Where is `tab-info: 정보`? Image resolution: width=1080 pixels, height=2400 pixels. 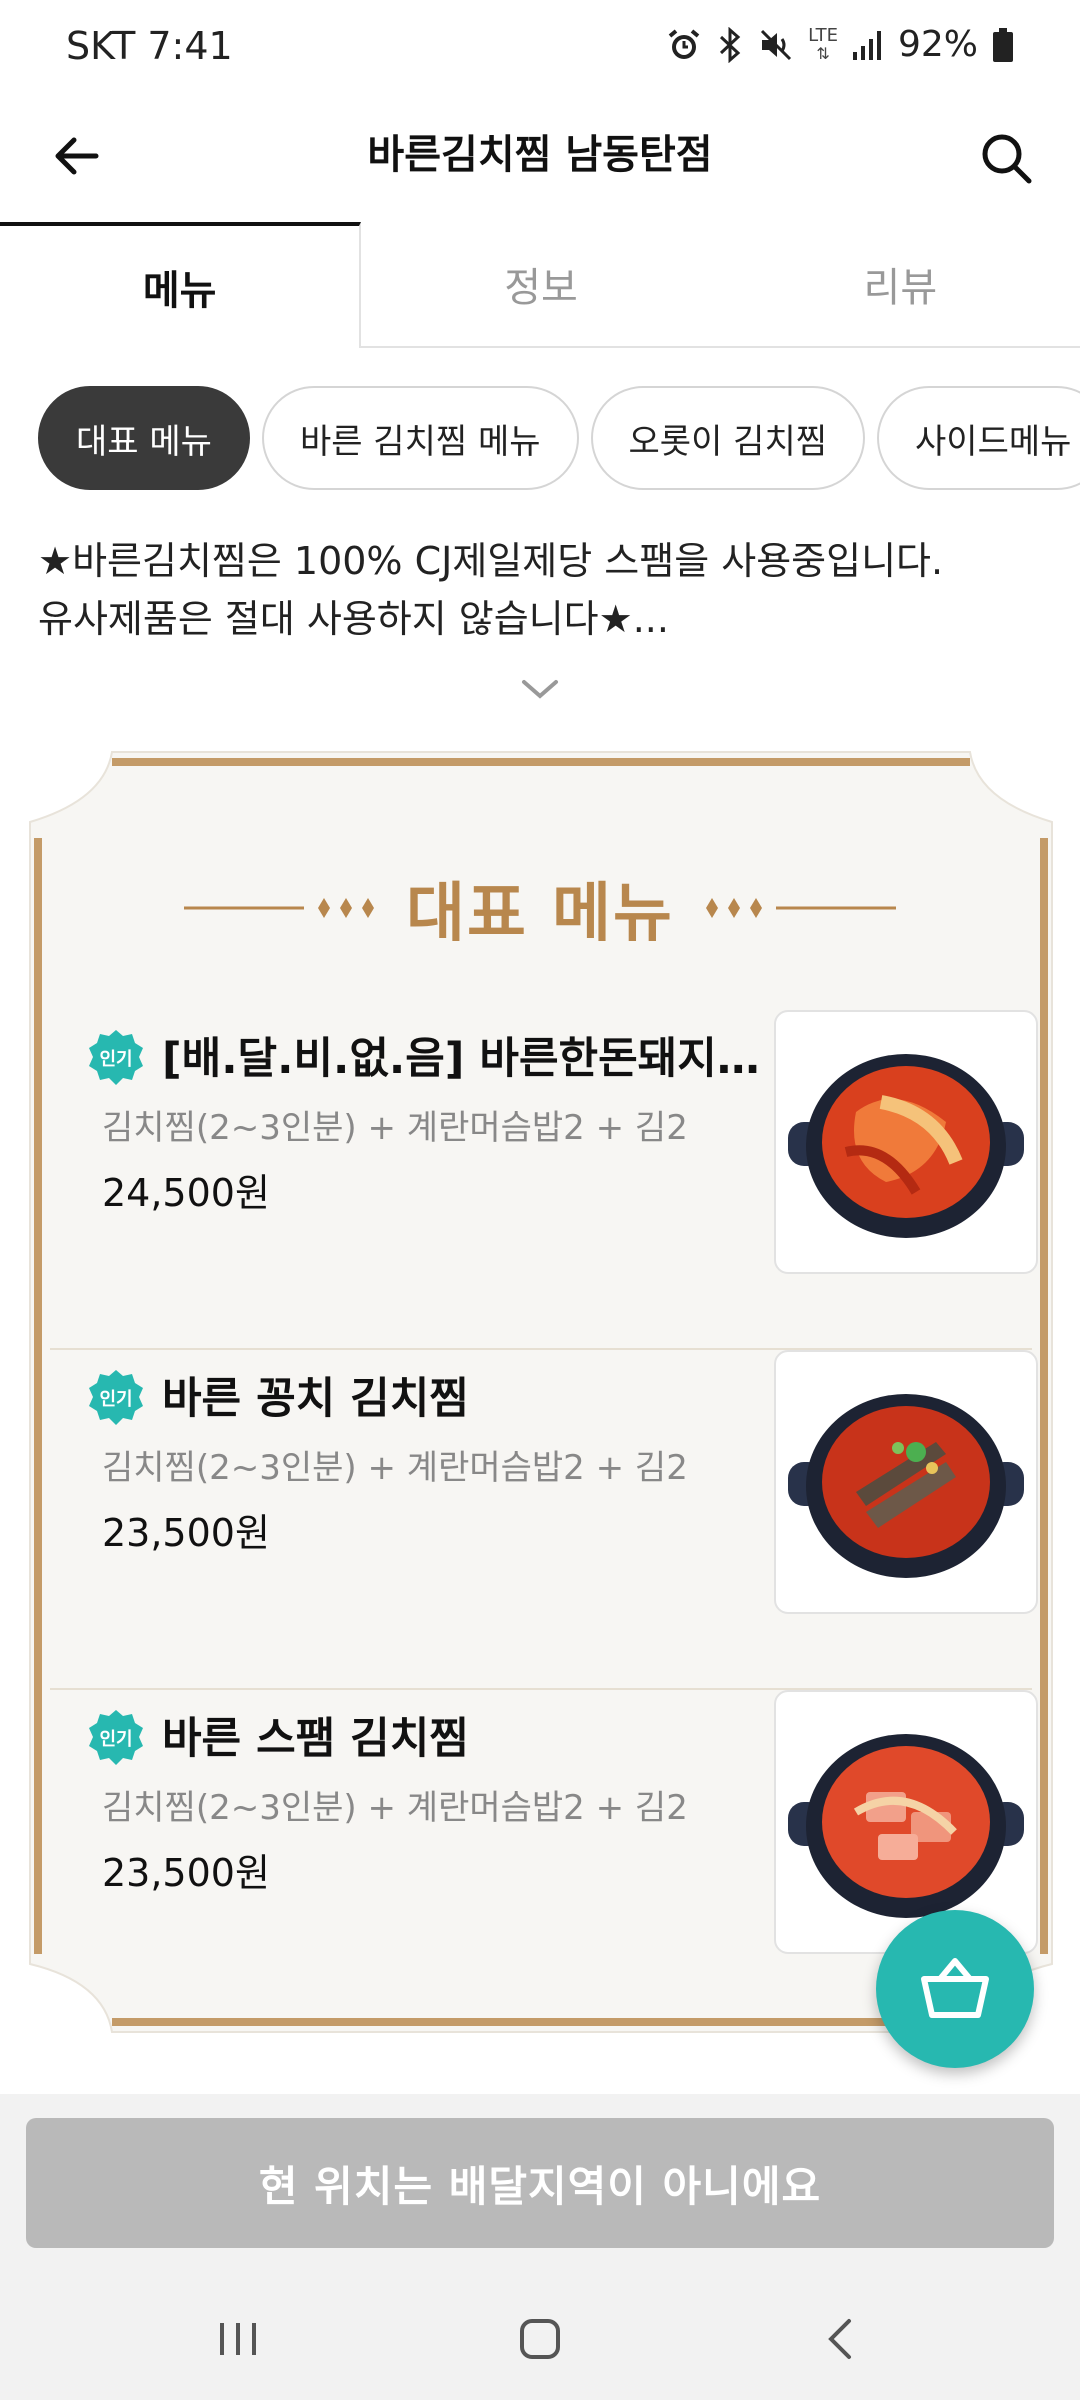
tab-info: 정보 is located at coordinates (541, 285).